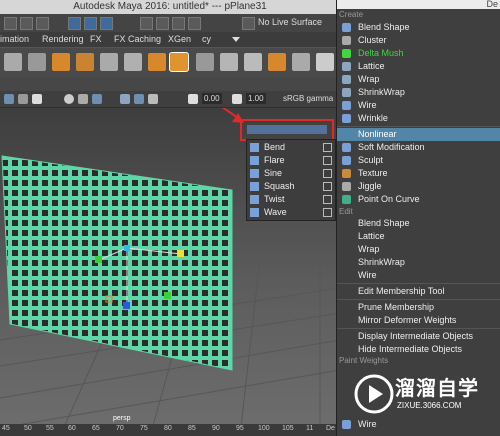 This screenshot has height=436, width=500. I want to click on menu-item-cluster: Cluster, so click(418, 40).